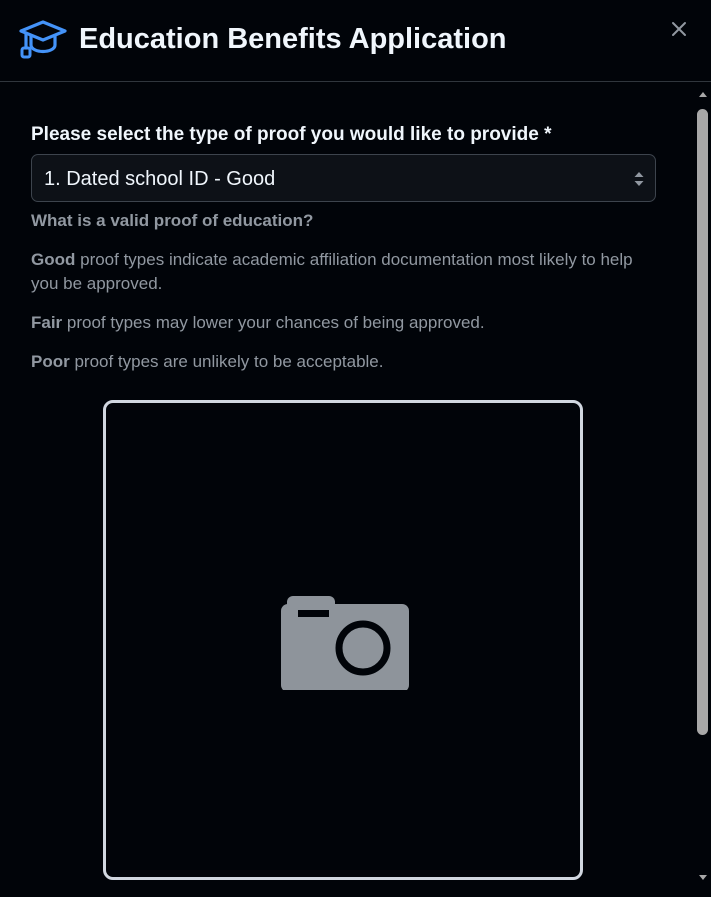  What do you see at coordinates (53, 259) in the screenshot?
I see `help-good-term: Good` at bounding box center [53, 259].